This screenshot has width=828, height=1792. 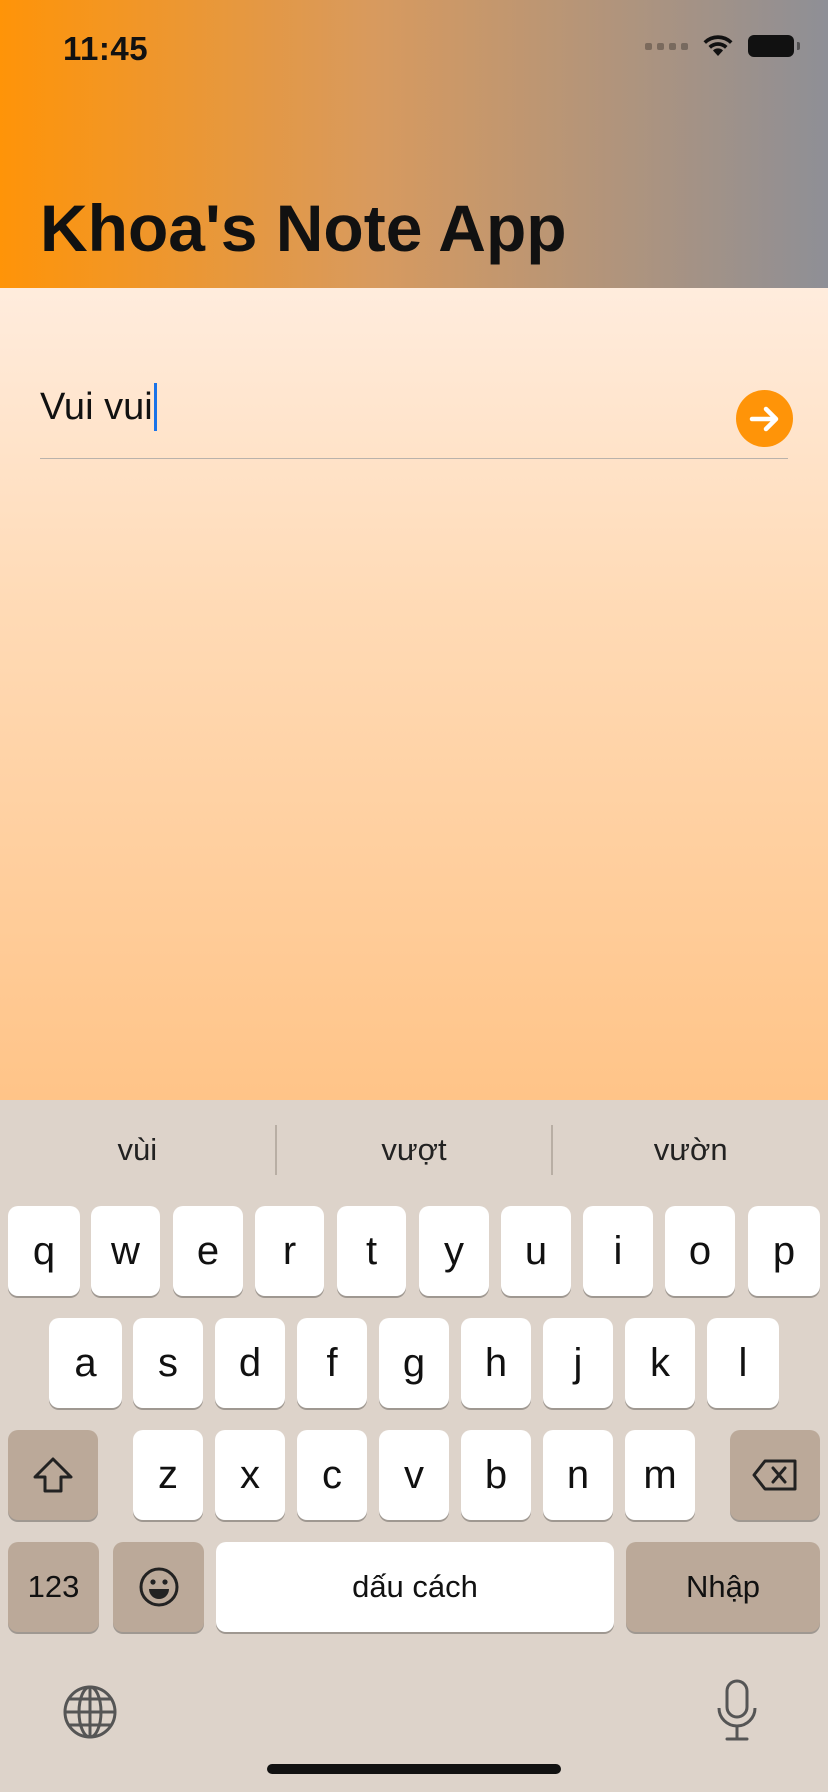 I want to click on space-key: dấu cách, so click(x=415, y=1587).